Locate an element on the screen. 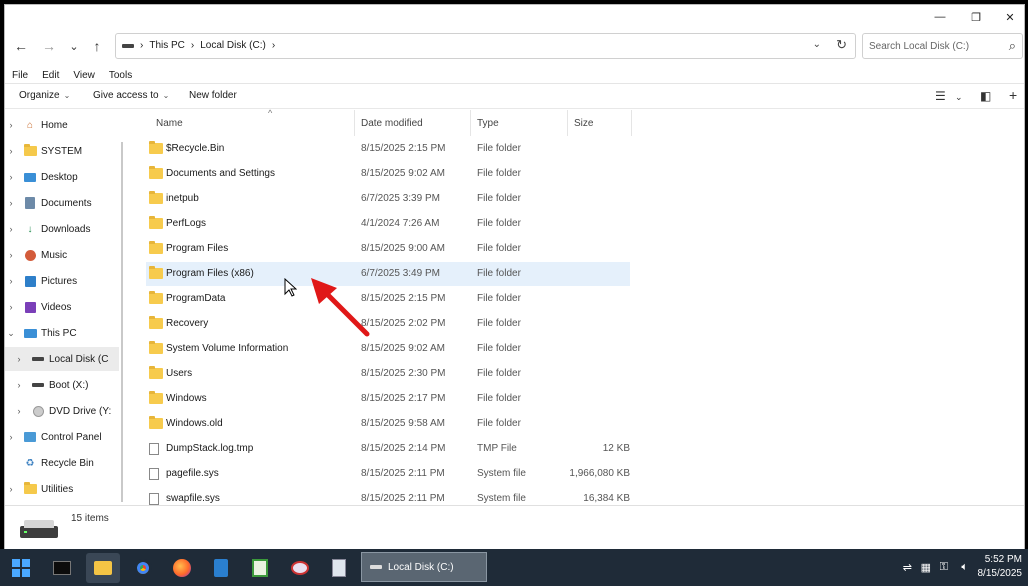  breadcrumb-this-pc: This PC is located at coordinates (167, 45).